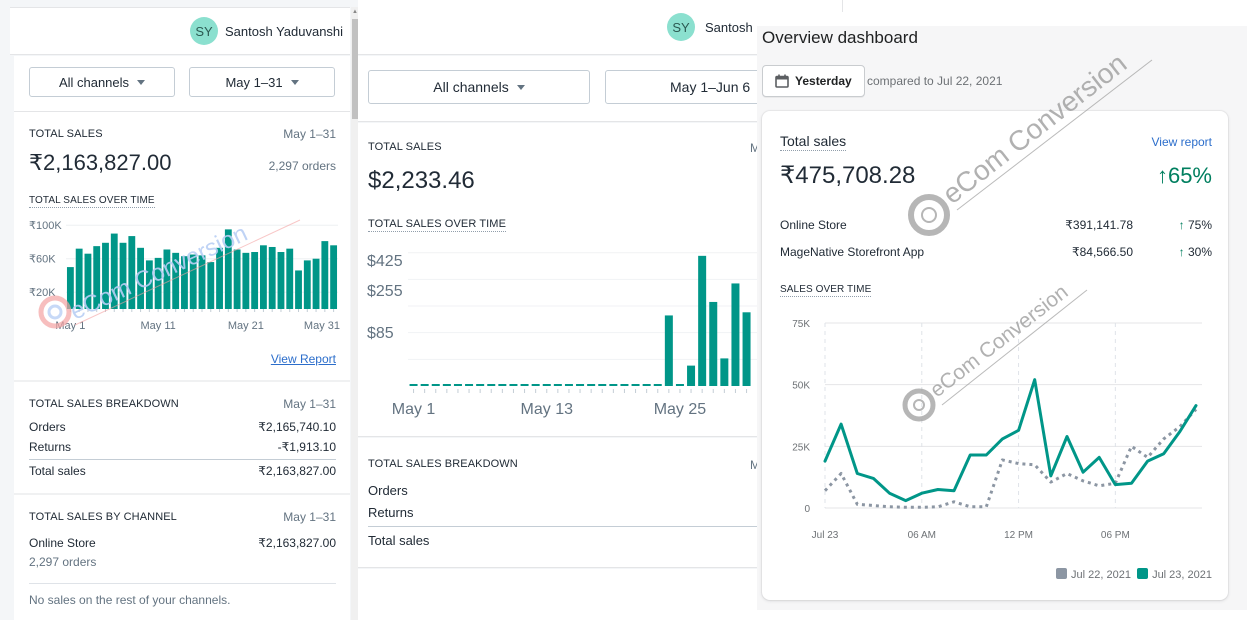 Image resolution: width=1247 pixels, height=643 pixels. What do you see at coordinates (813, 142) in the screenshot?
I see `total-sales-label-text: Total sales` at bounding box center [813, 142].